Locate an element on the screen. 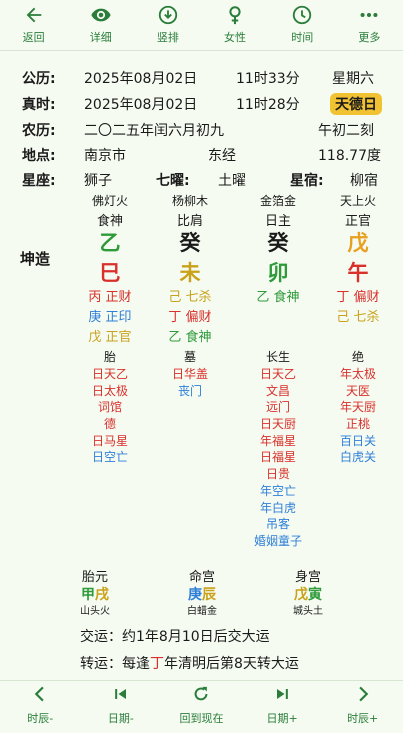 This screenshot has width=403, height=733. pillar-nayin: 杨柳木 is located at coordinates (189, 201).